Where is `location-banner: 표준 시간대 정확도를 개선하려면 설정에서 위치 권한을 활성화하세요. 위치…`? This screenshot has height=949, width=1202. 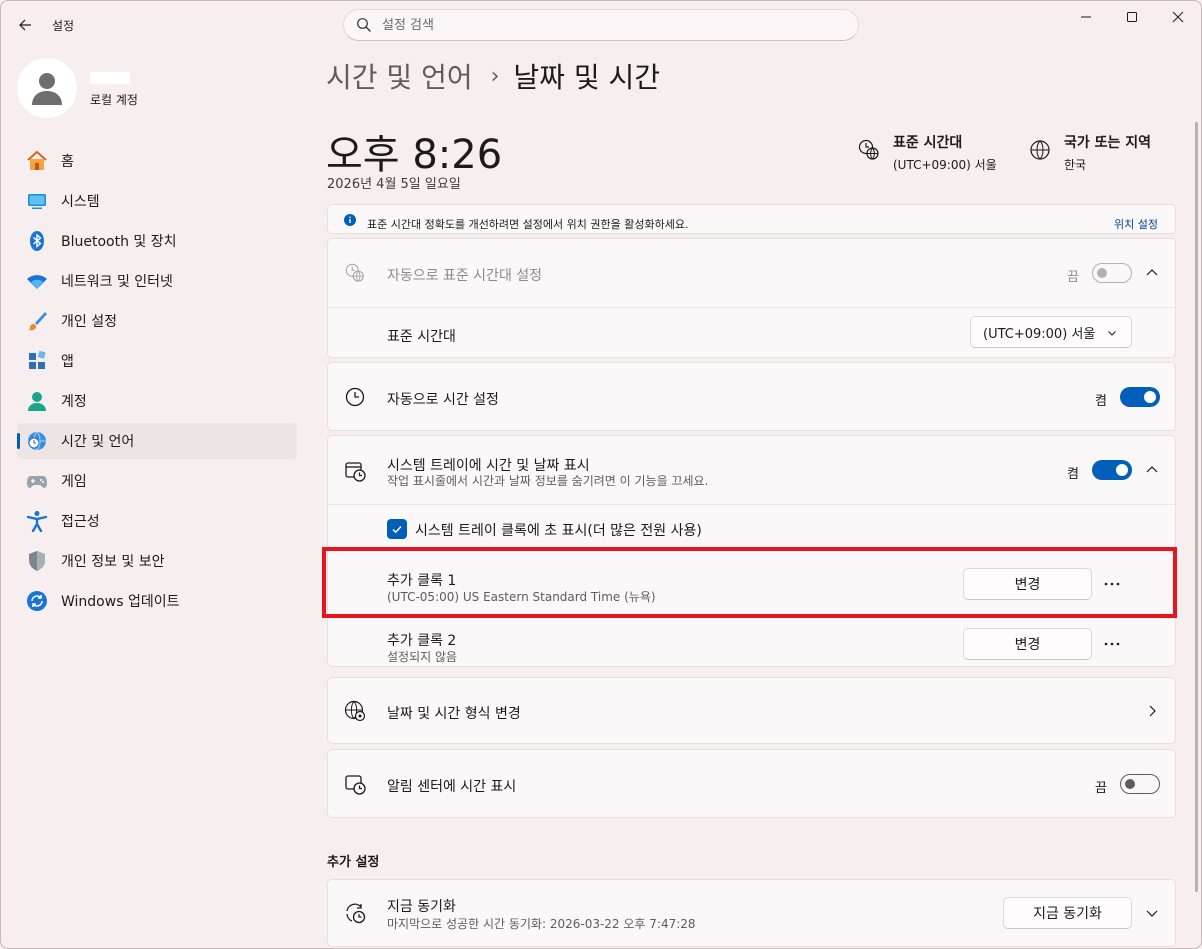
location-banner: 표준 시간대 정확도를 개선하려면 설정에서 위치 권한을 활성화하세요. 위치… is located at coordinates (751, 219).